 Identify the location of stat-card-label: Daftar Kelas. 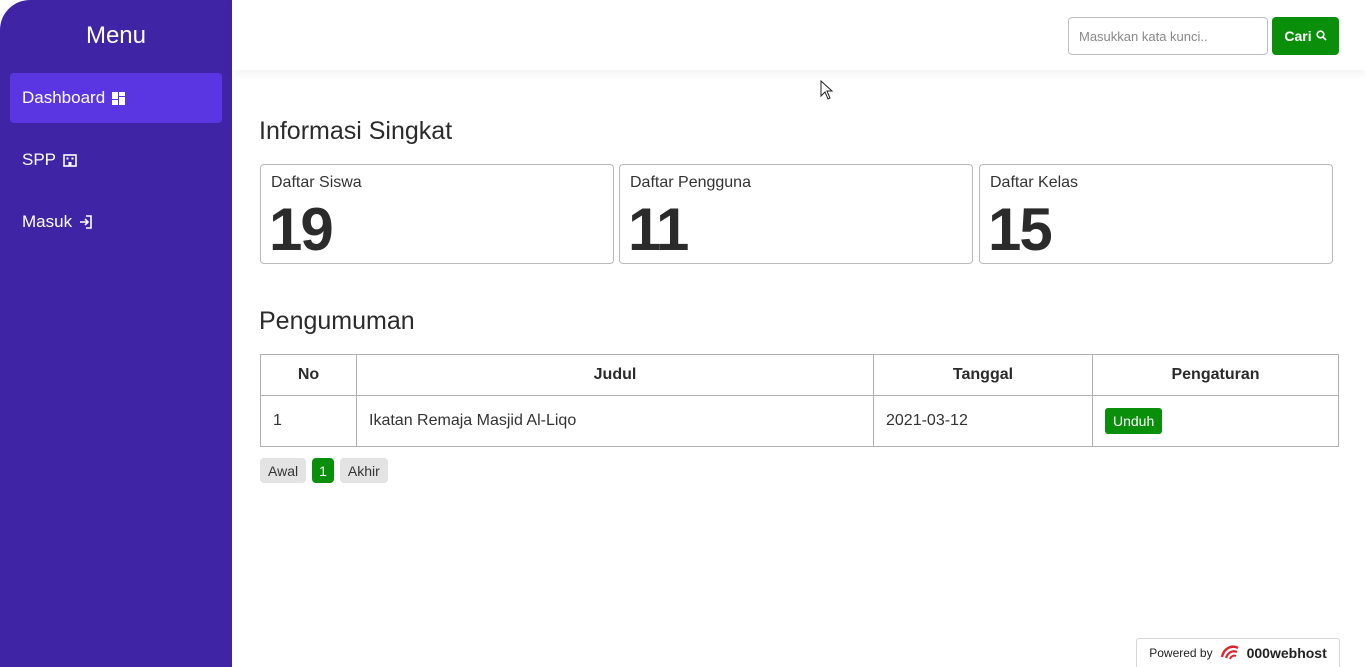
(1034, 182).